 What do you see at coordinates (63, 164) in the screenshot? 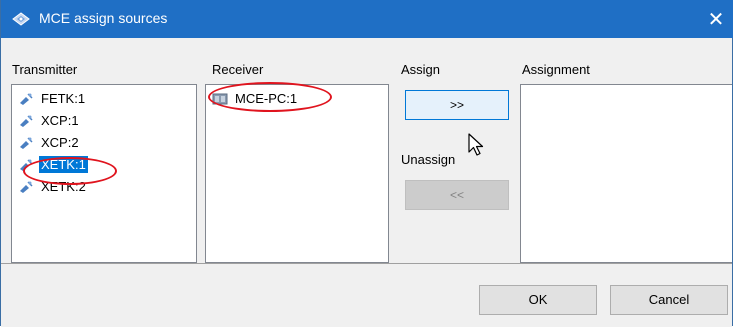
I see `list-item-label: XETK:1` at bounding box center [63, 164].